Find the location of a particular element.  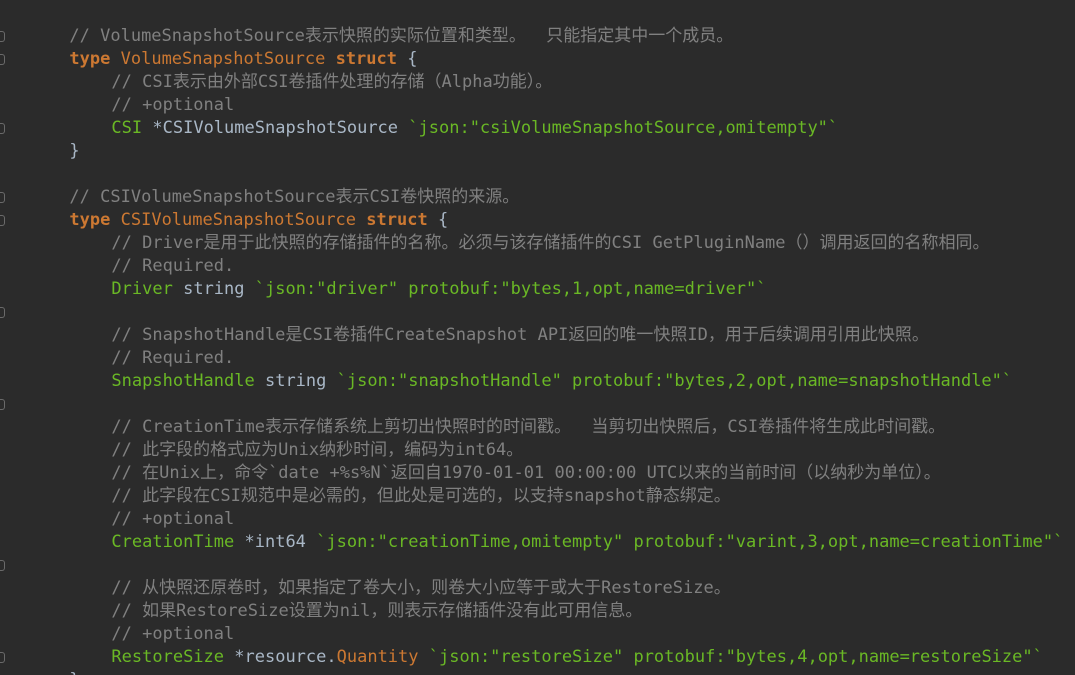

code-line: type VolumeSnapshotSource struct { is located at coordinates (537, 47).